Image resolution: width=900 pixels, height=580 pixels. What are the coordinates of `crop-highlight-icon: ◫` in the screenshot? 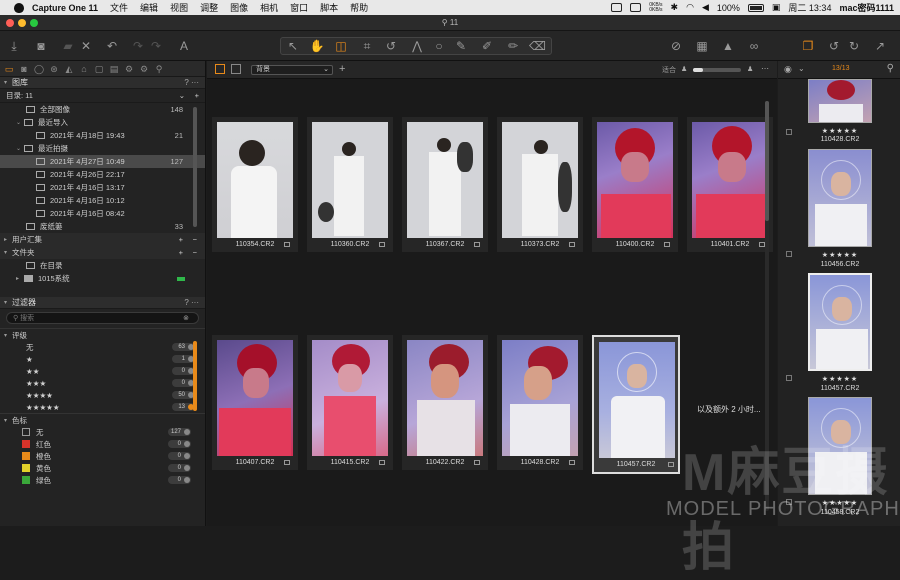 It's located at (341, 46).